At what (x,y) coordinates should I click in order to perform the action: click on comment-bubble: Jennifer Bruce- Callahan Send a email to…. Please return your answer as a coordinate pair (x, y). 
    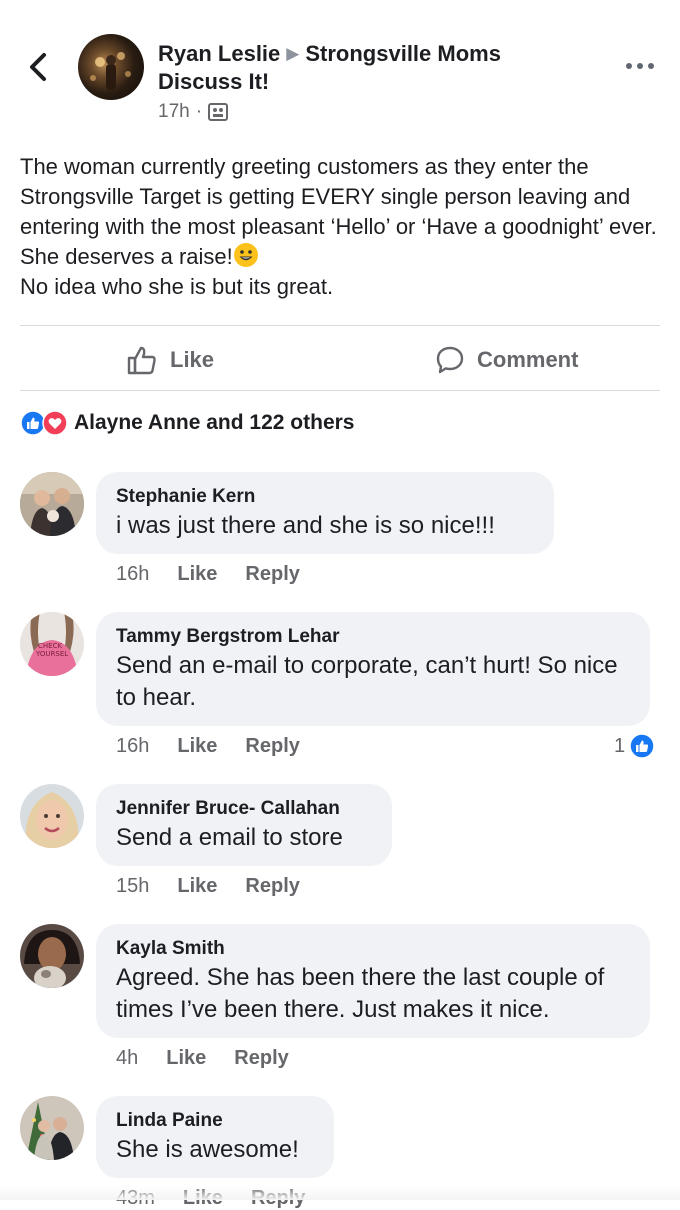
    Looking at the image, I should click on (244, 825).